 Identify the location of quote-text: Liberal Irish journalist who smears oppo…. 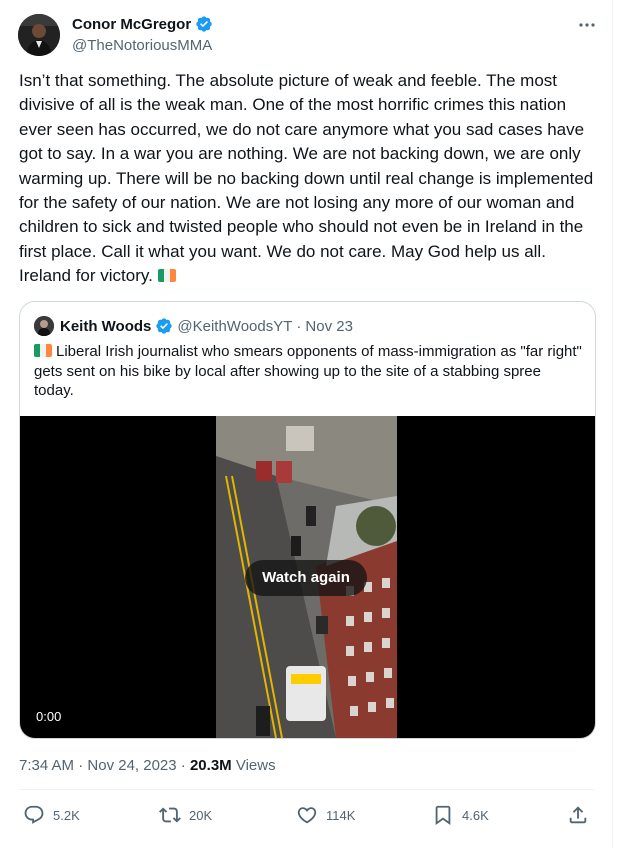
(309, 371).